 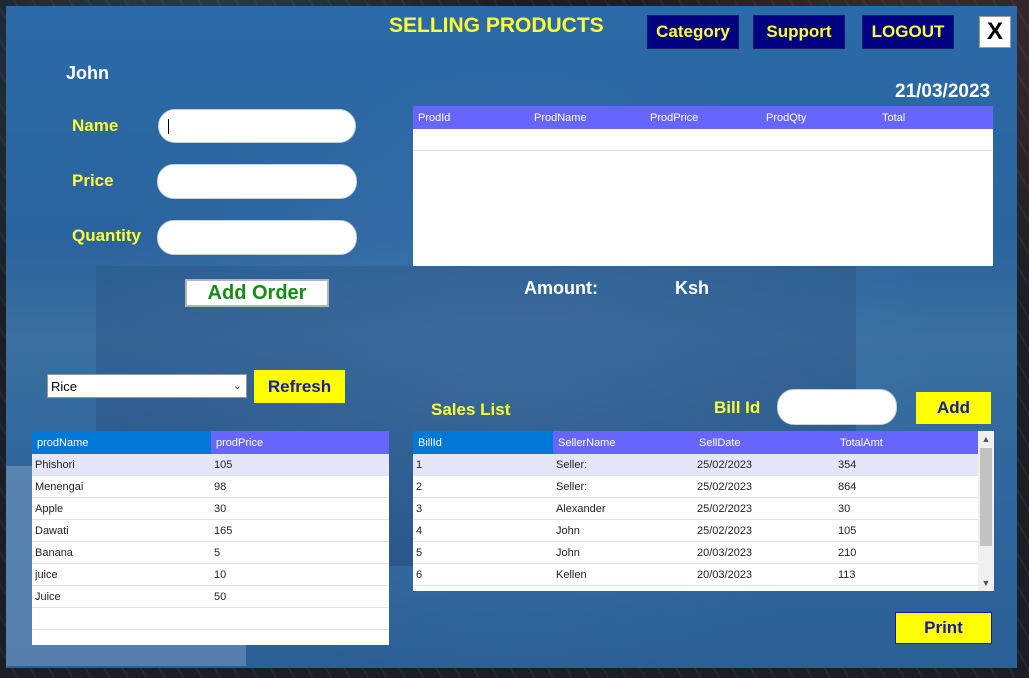 What do you see at coordinates (121, 442) in the screenshot?
I see `products-col-name: prodName` at bounding box center [121, 442].